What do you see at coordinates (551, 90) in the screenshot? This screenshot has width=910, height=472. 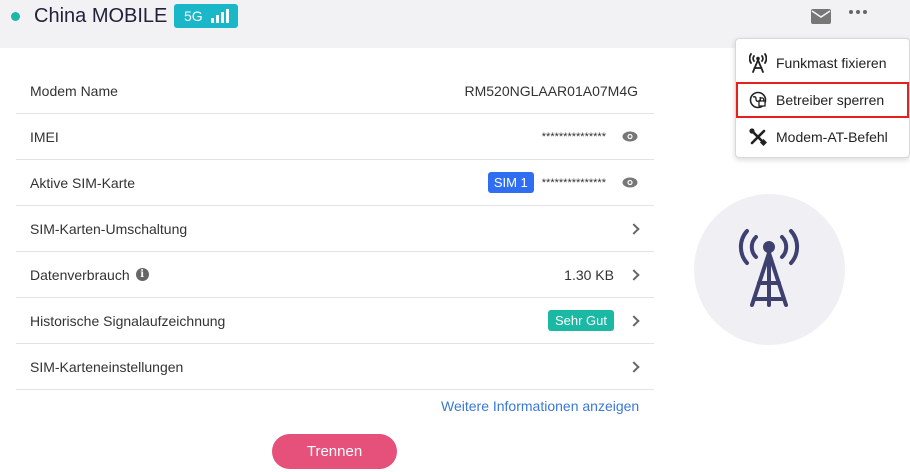 I see `modem-name-value: RM520NGLAAR01A07M4G` at bounding box center [551, 90].